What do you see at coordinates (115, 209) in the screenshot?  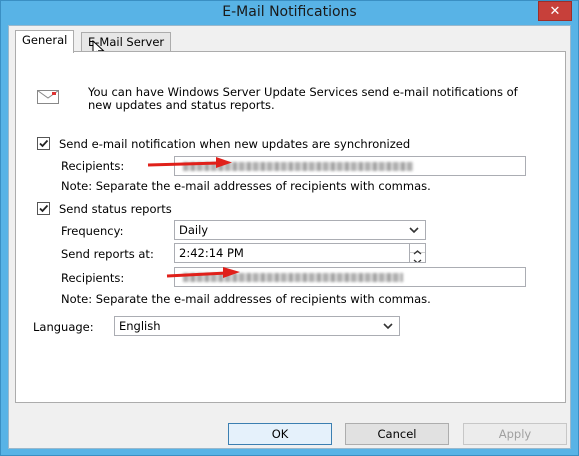 I see `status-reports-label: Send status reports` at bounding box center [115, 209].